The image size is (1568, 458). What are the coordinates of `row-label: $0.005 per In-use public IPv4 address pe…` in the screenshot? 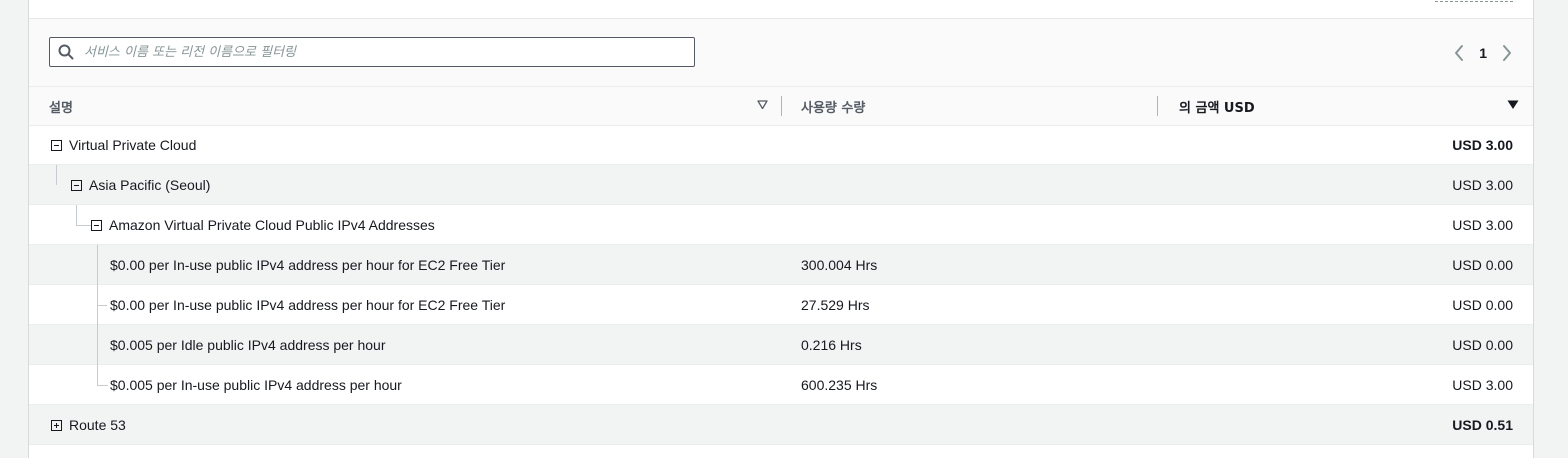 It's located at (256, 385).